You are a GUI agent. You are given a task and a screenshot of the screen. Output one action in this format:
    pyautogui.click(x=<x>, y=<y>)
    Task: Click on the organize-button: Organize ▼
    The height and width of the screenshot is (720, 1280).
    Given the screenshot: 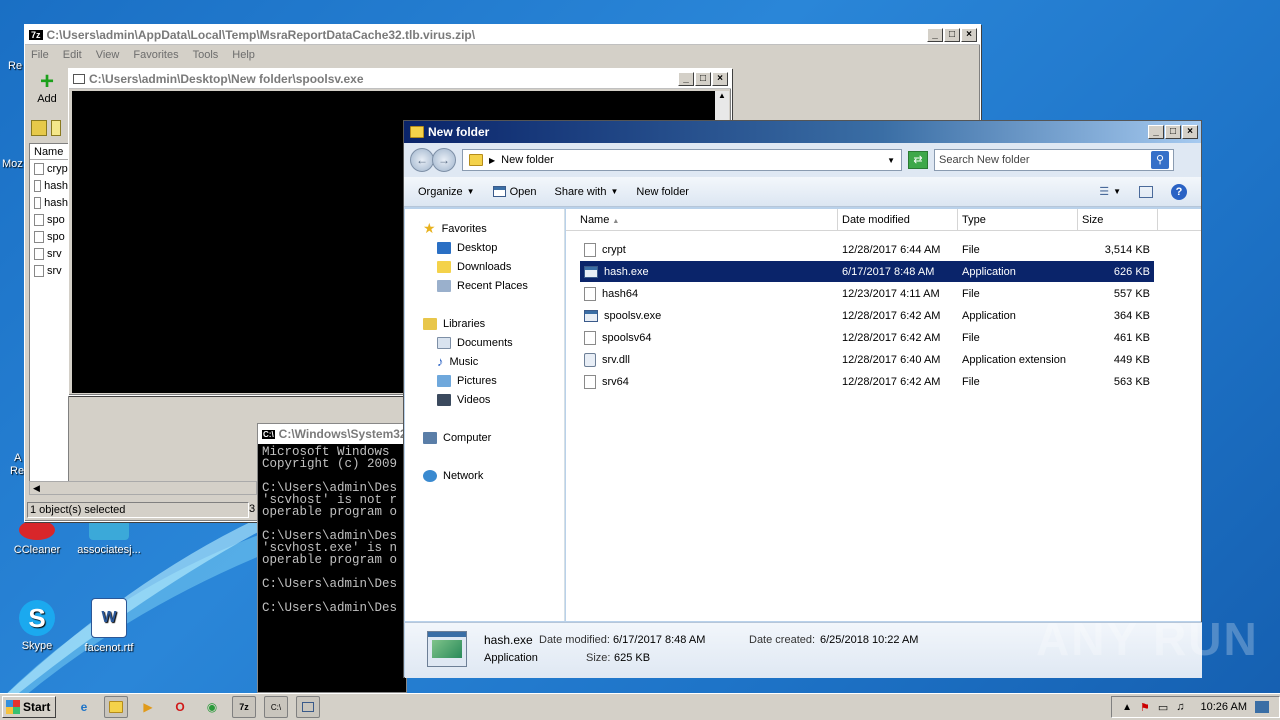 What is the action you would take?
    pyautogui.click(x=446, y=192)
    